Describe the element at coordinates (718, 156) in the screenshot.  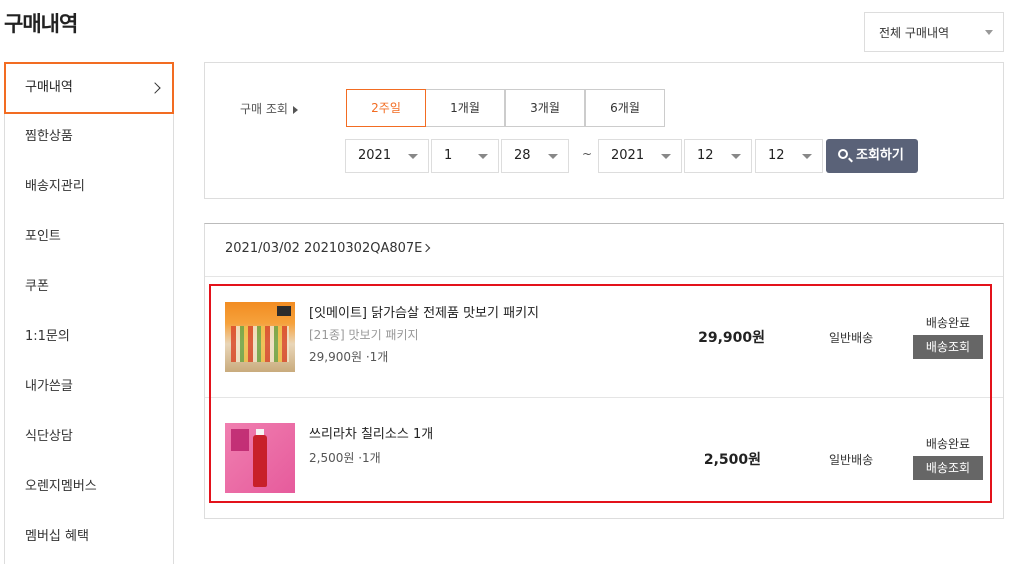
I see `to-month-select: 12` at that location.